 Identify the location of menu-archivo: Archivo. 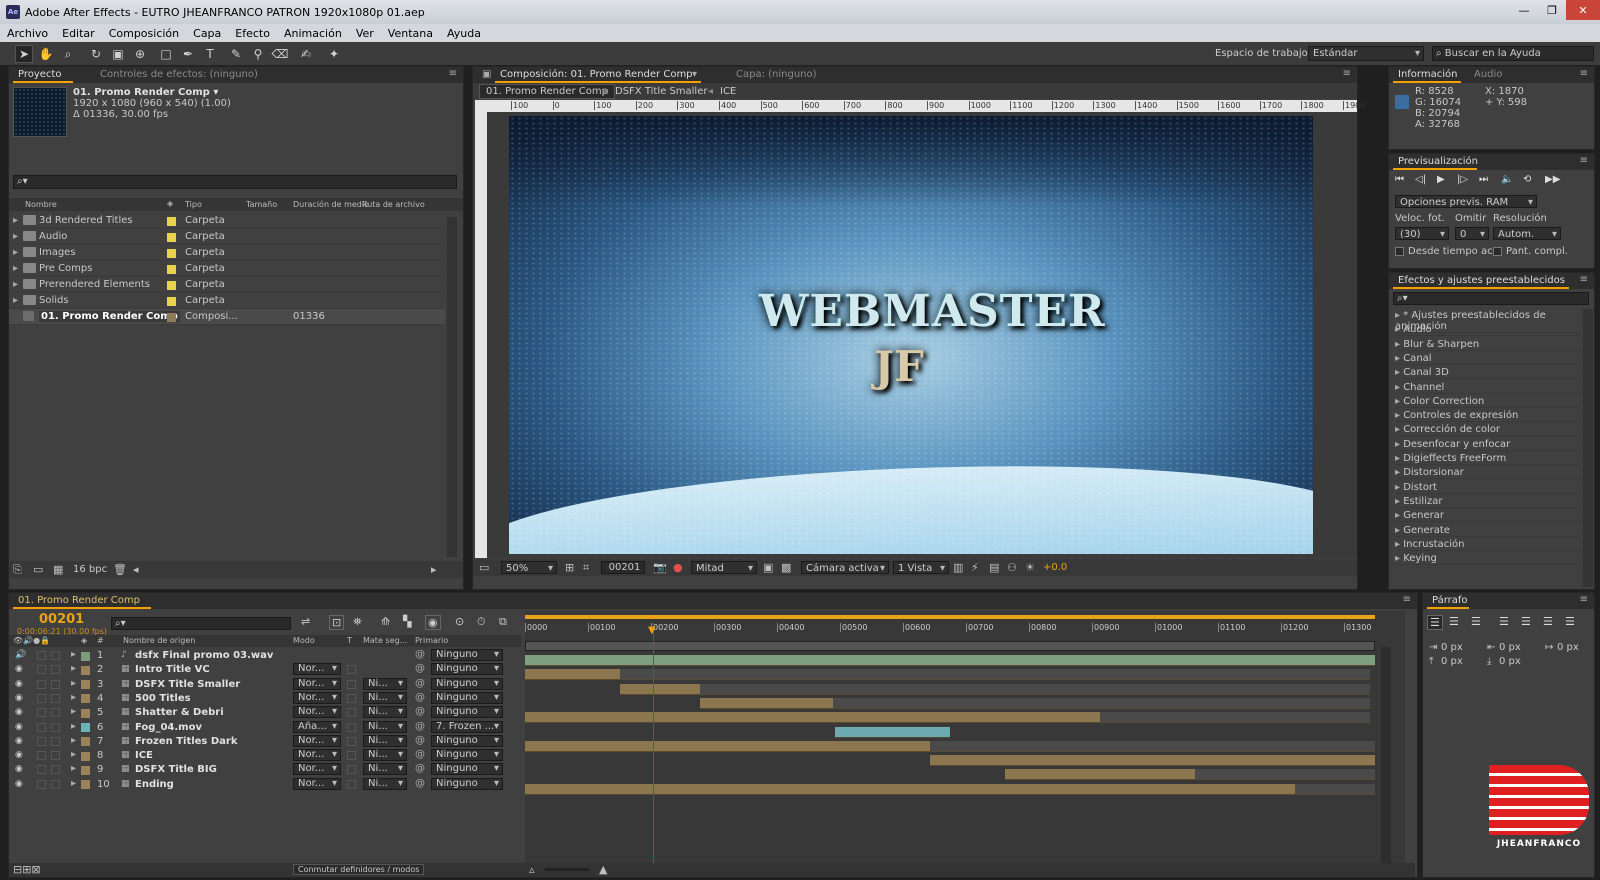
(27, 33).